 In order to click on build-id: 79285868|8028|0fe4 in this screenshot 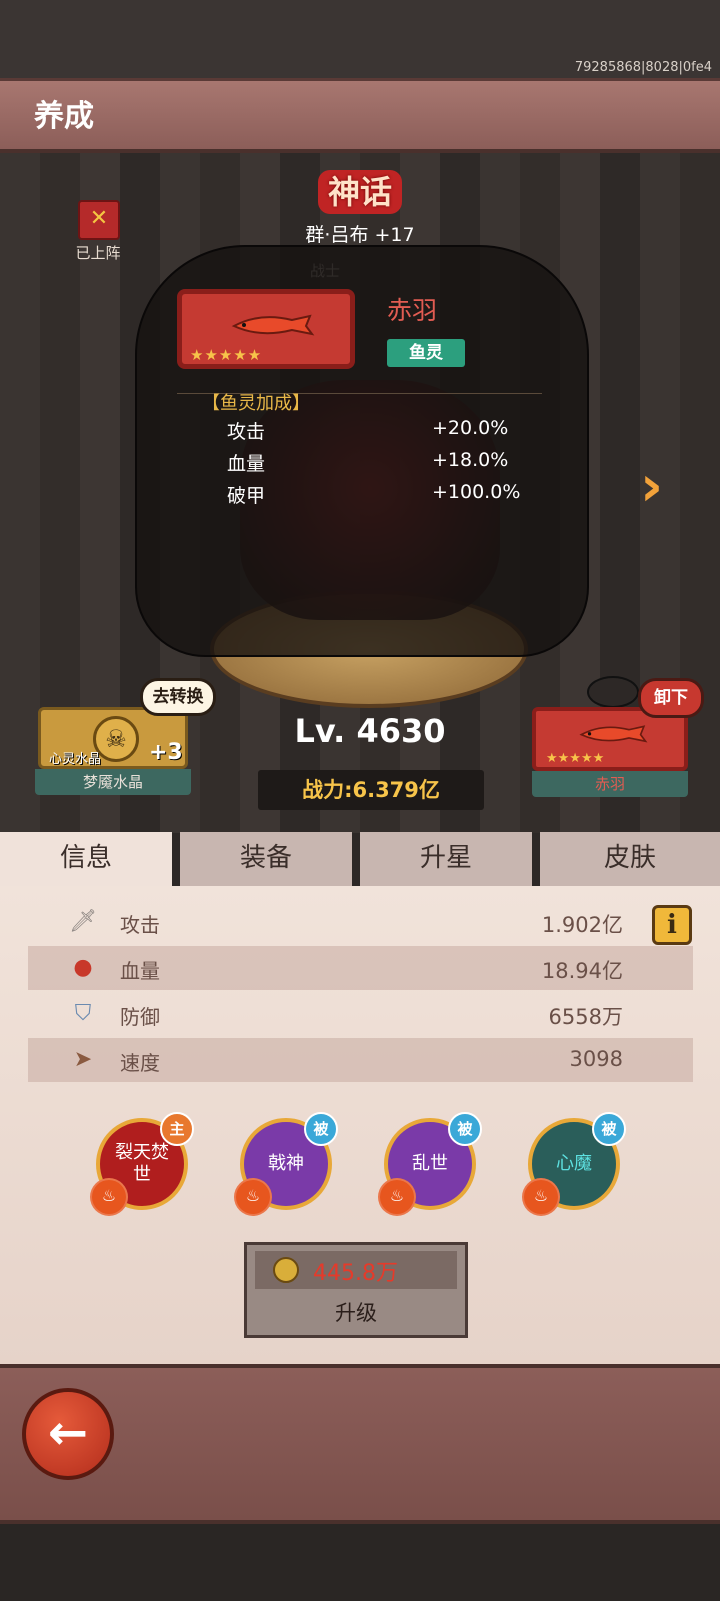, I will do `click(643, 67)`.